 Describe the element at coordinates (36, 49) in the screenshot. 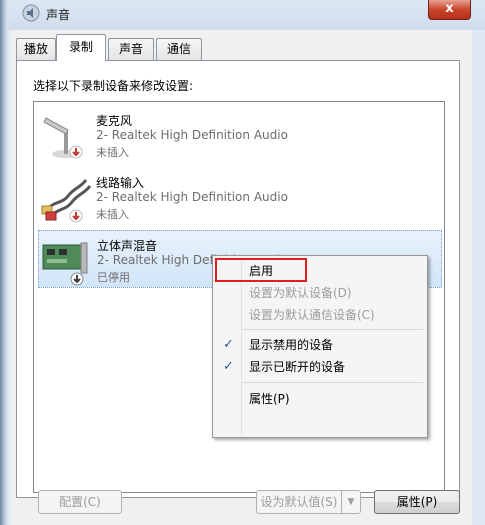

I see `tab-playback: 播放` at that location.